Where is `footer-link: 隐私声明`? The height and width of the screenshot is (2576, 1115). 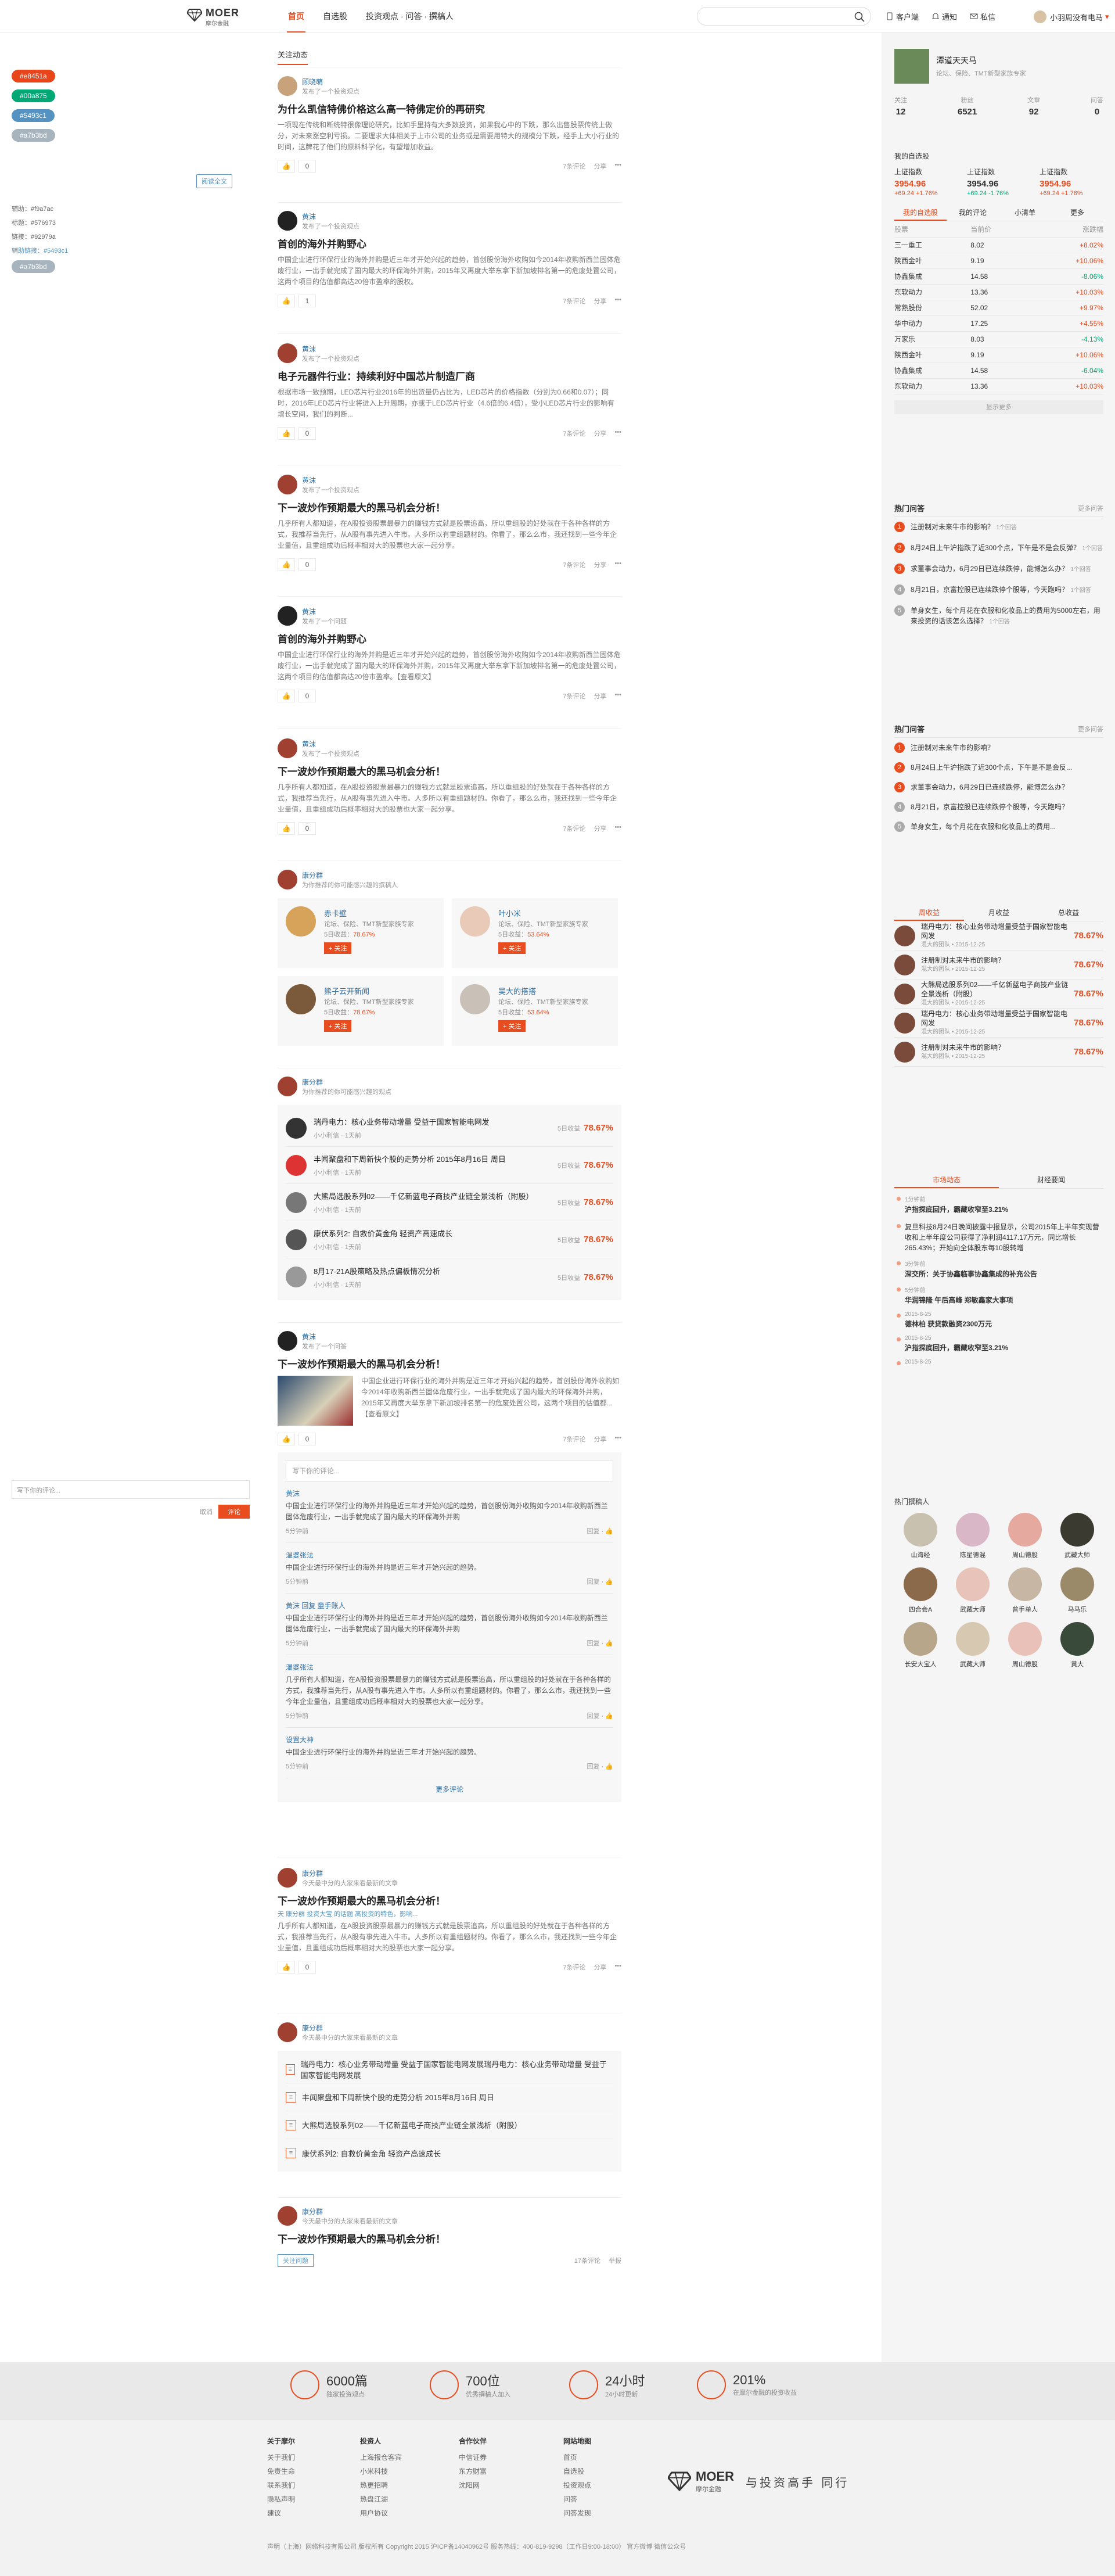 footer-link: 隐私声明 is located at coordinates (281, 2499).